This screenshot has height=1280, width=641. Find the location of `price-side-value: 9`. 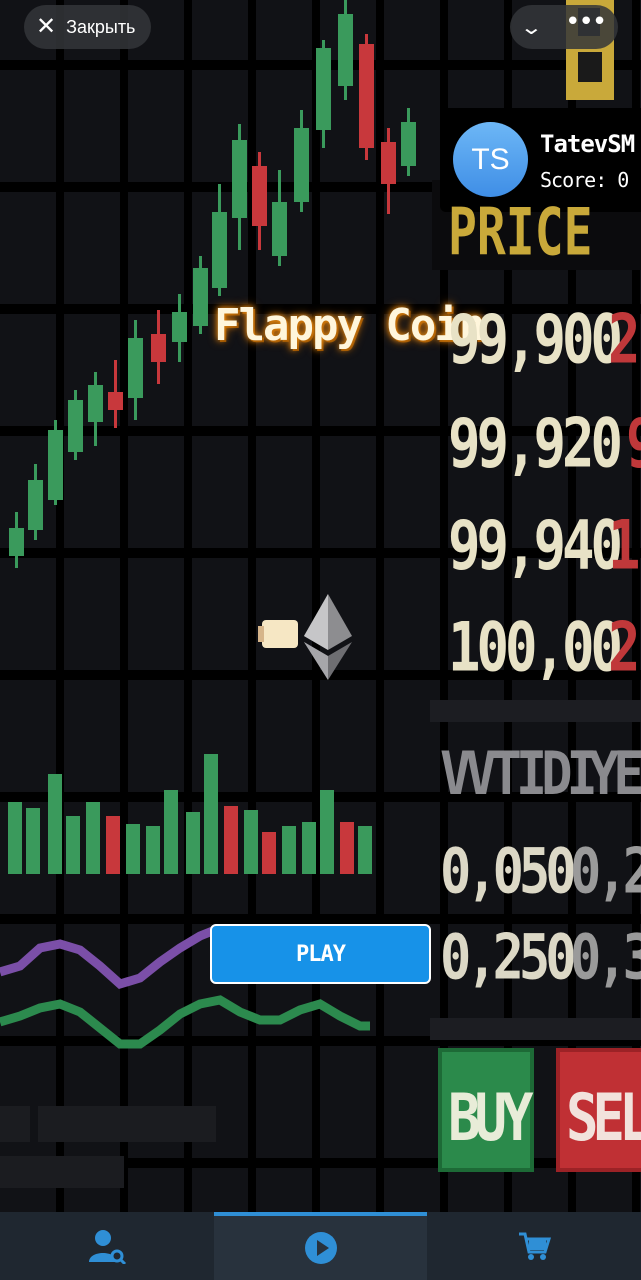

price-side-value: 9 is located at coordinates (633, 443).